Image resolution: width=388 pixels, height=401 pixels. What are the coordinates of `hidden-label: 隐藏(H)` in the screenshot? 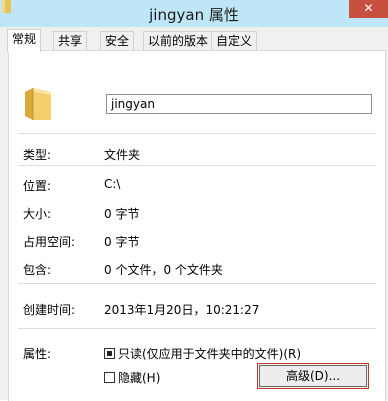 It's located at (139, 378).